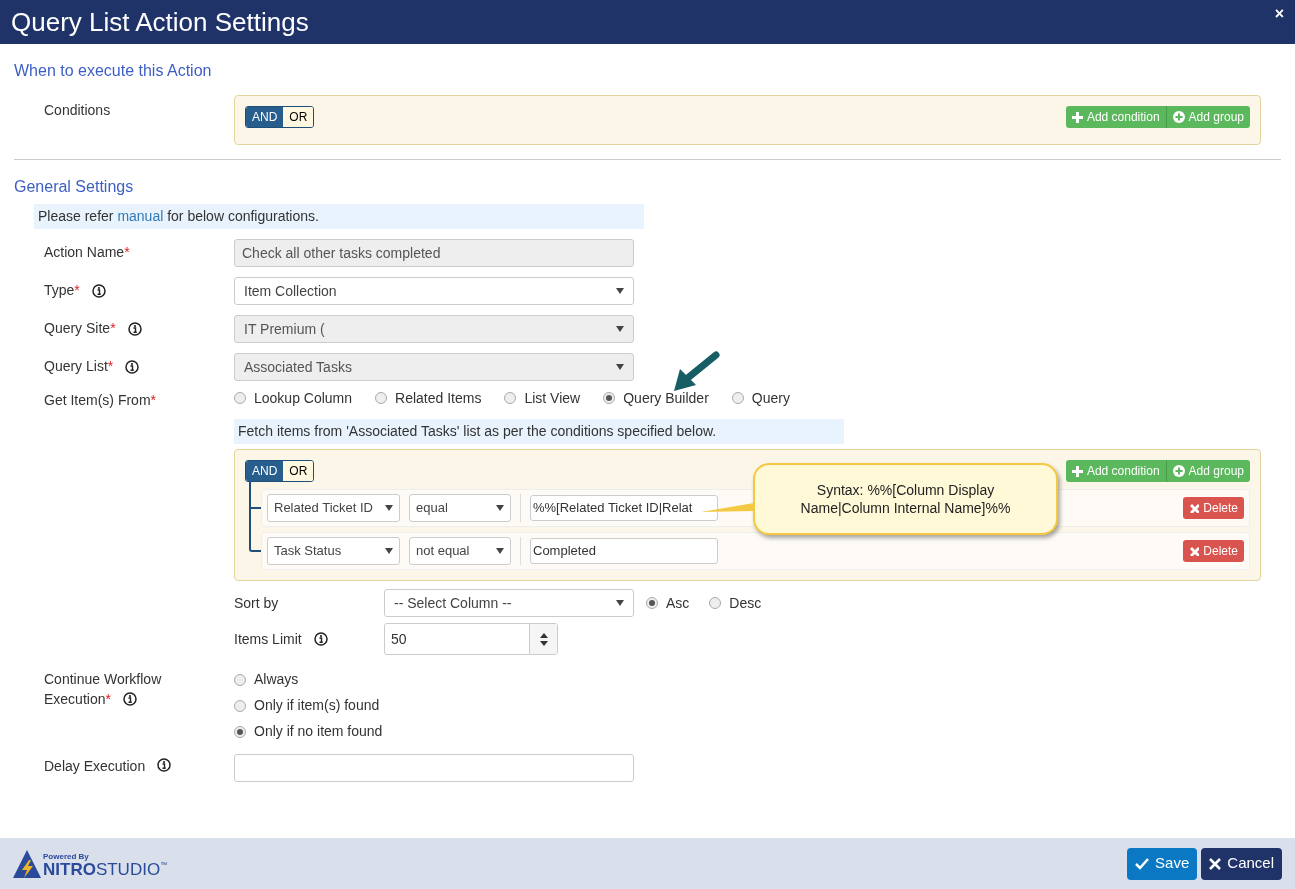 This screenshot has height=889, width=1295. What do you see at coordinates (308, 679) in the screenshot?
I see `radio-option: Always` at bounding box center [308, 679].